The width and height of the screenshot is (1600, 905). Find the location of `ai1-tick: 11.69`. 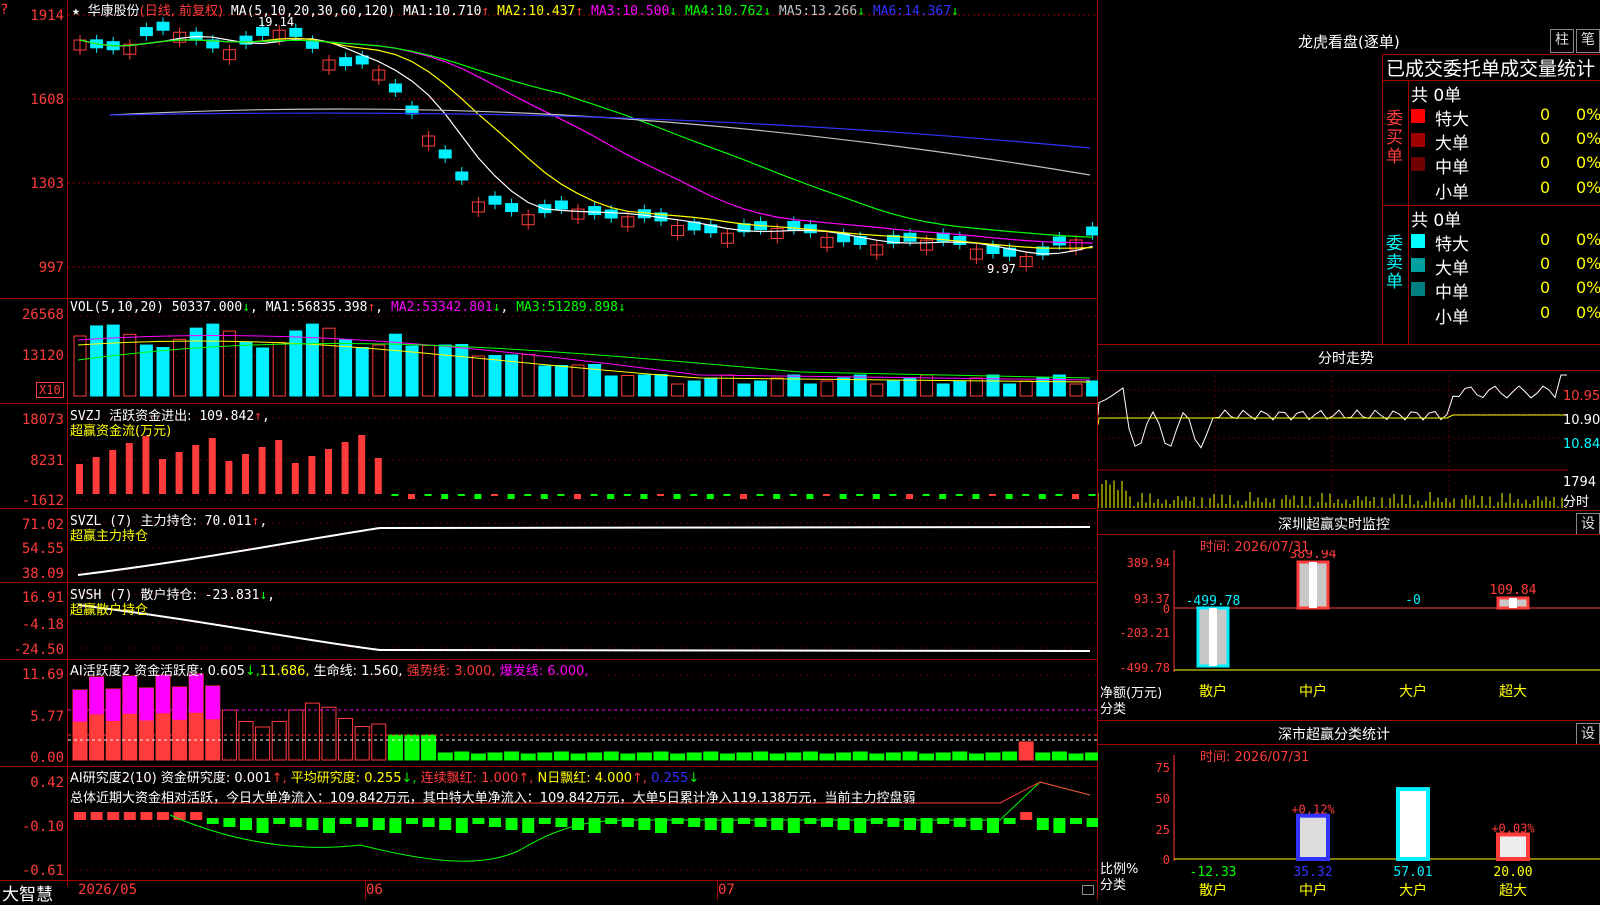

ai1-tick: 11.69 is located at coordinates (42, 675).